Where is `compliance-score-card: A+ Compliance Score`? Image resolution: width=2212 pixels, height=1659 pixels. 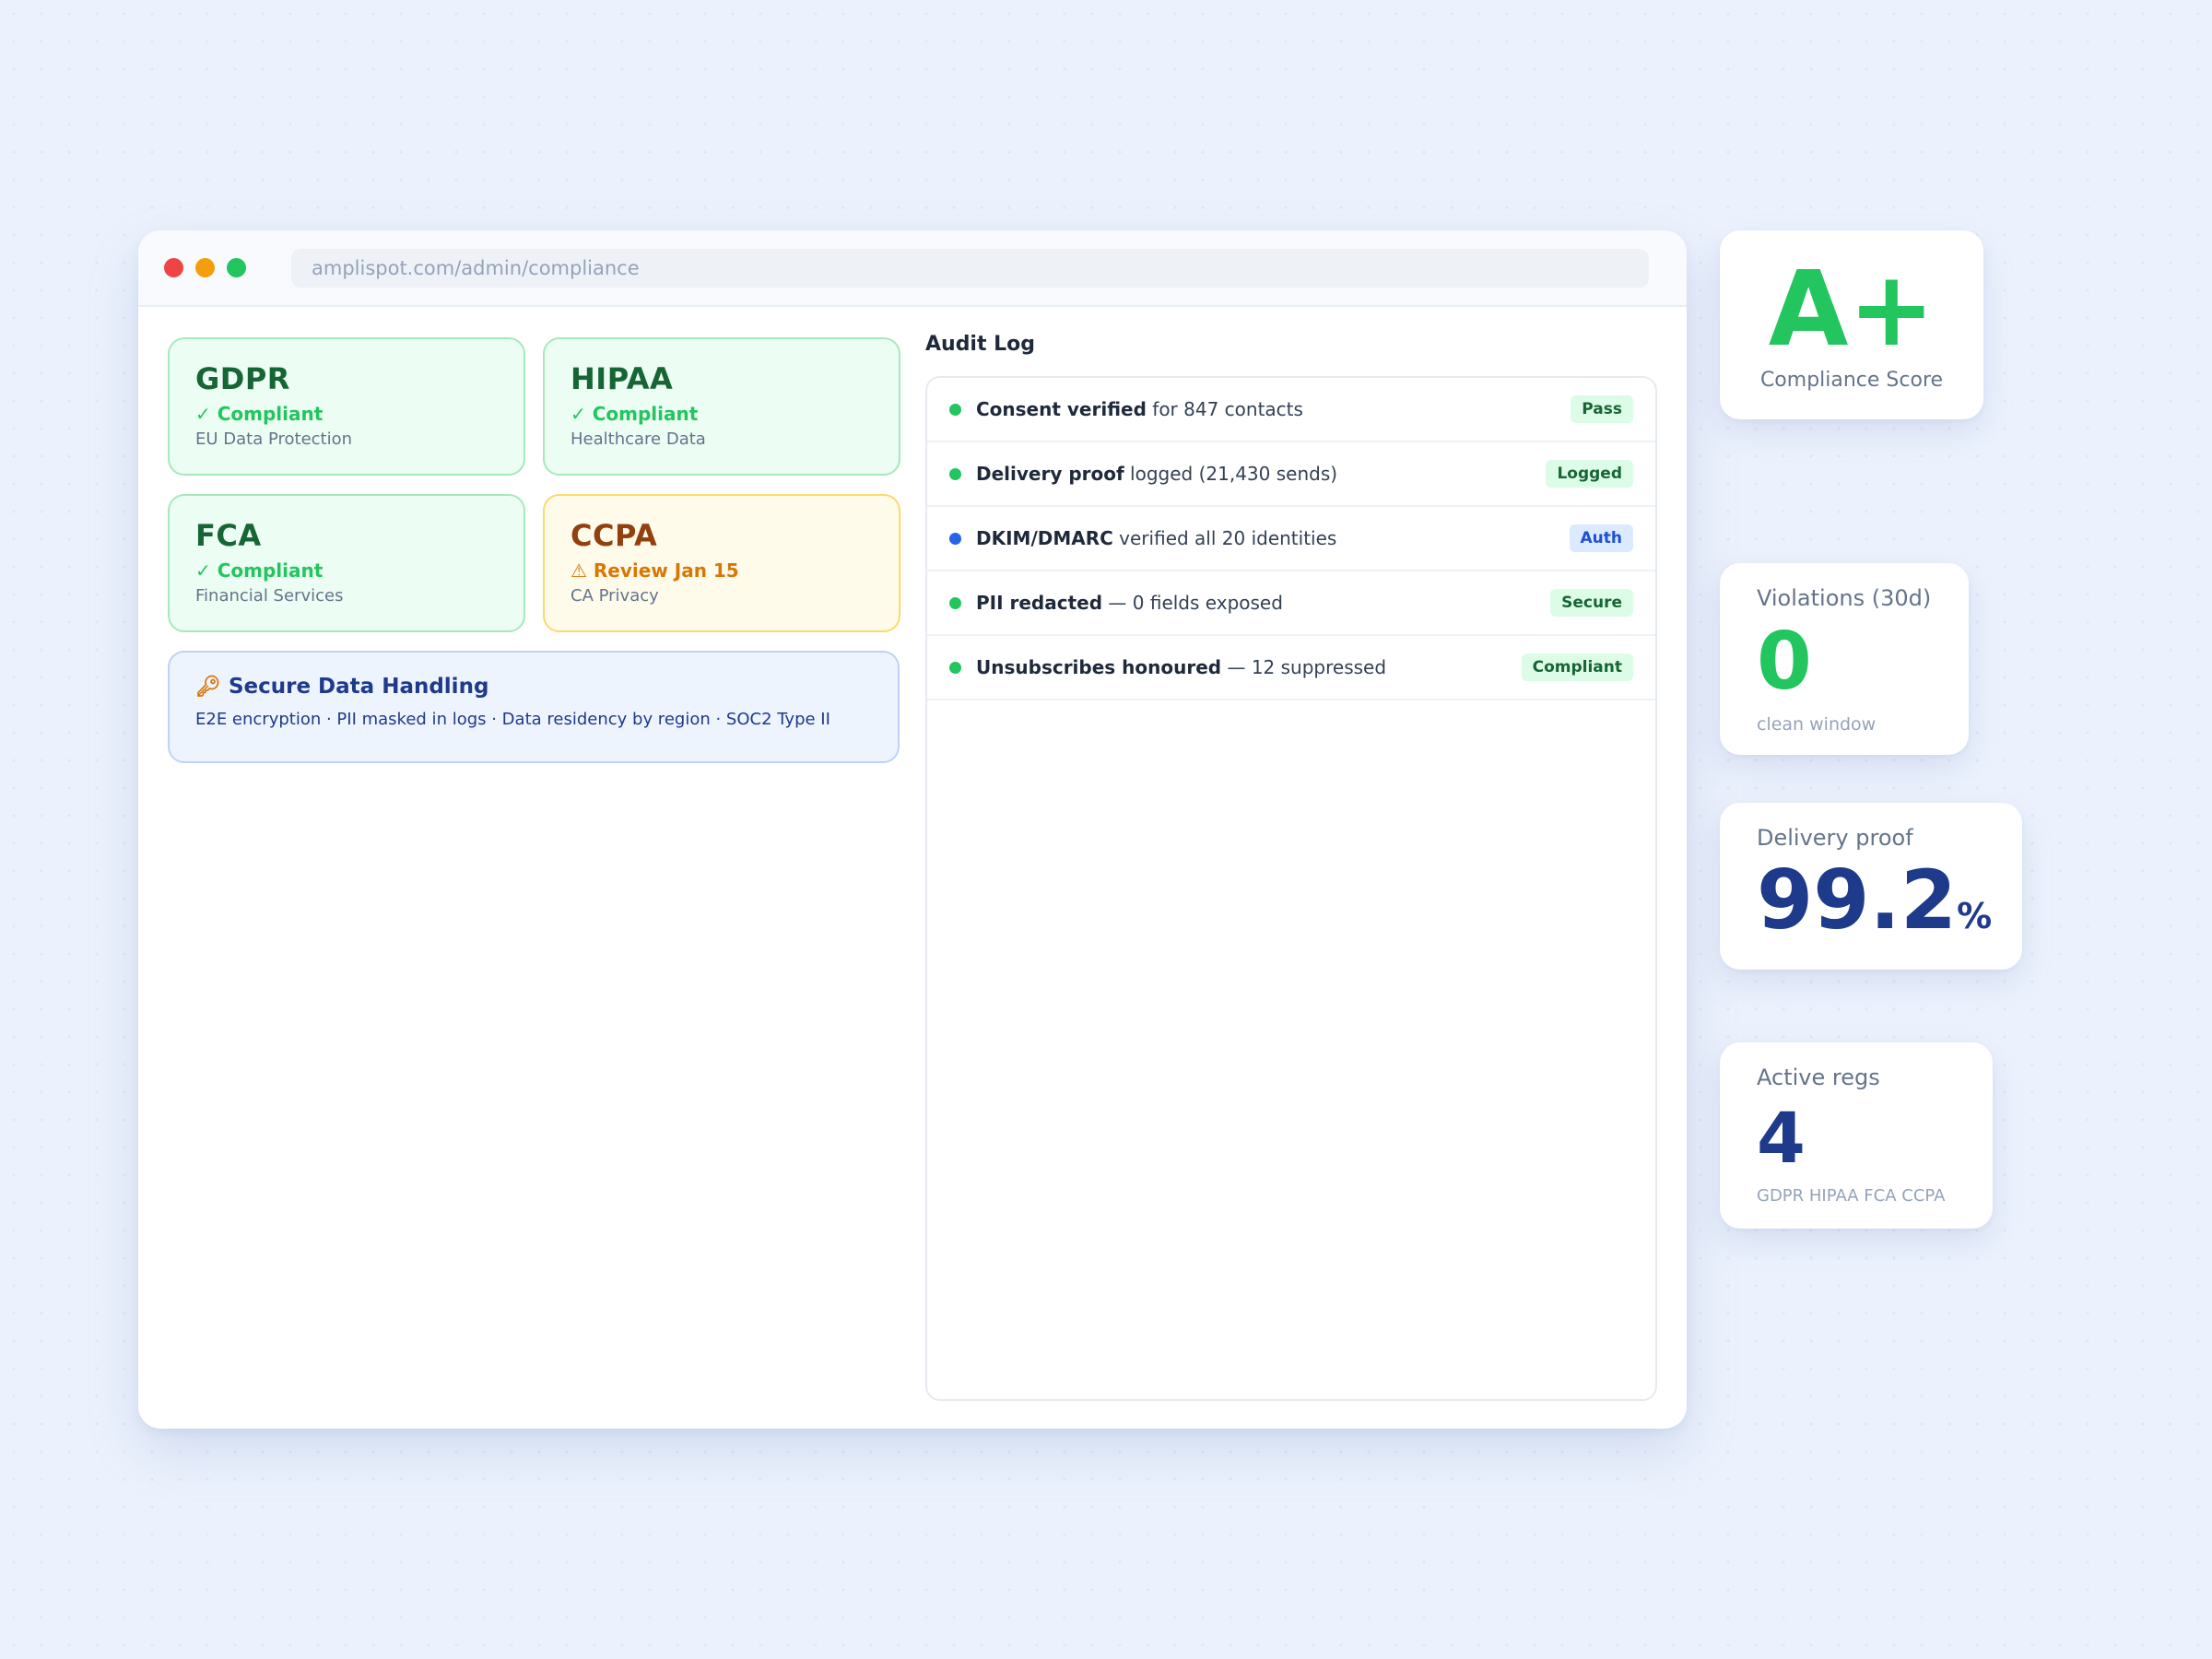
compliance-score-card: A+ Compliance Score is located at coordinates (1851, 324).